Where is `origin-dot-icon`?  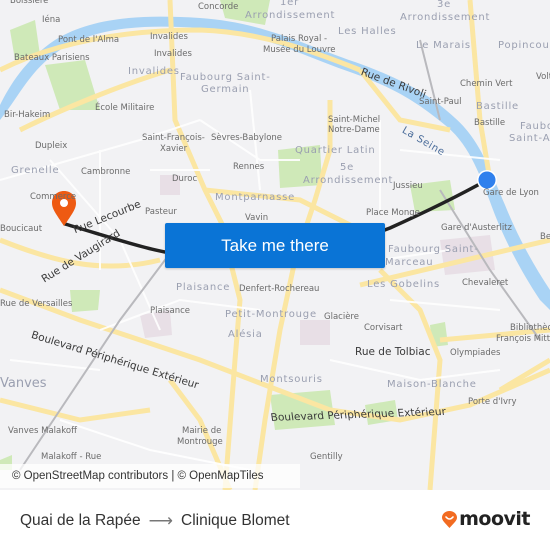
origin-dot-icon is located at coordinates (487, 180).